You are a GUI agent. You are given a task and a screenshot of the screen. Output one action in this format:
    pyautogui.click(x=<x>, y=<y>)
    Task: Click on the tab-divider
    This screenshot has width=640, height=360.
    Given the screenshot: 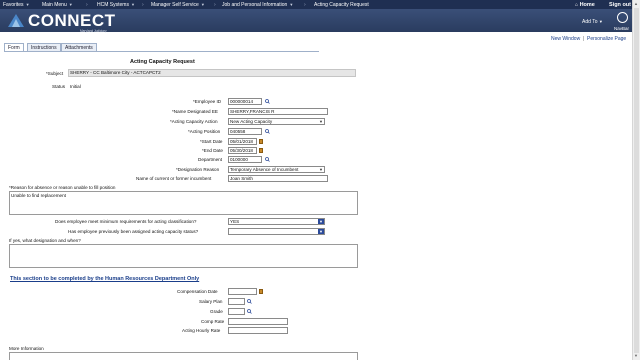 What is the action you would take?
    pyautogui.click(x=161, y=51)
    